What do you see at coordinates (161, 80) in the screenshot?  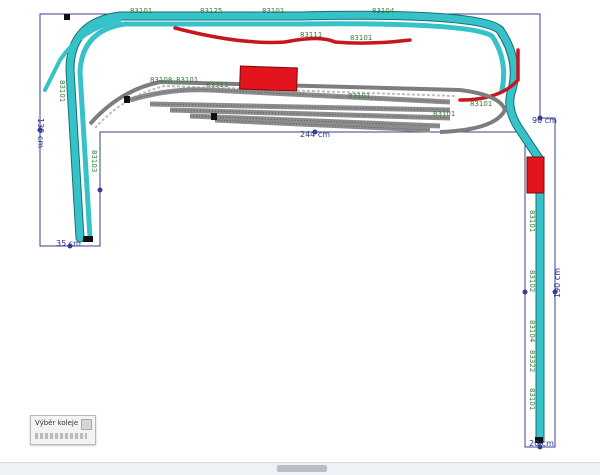 I see `track-code: 83108` at bounding box center [161, 80].